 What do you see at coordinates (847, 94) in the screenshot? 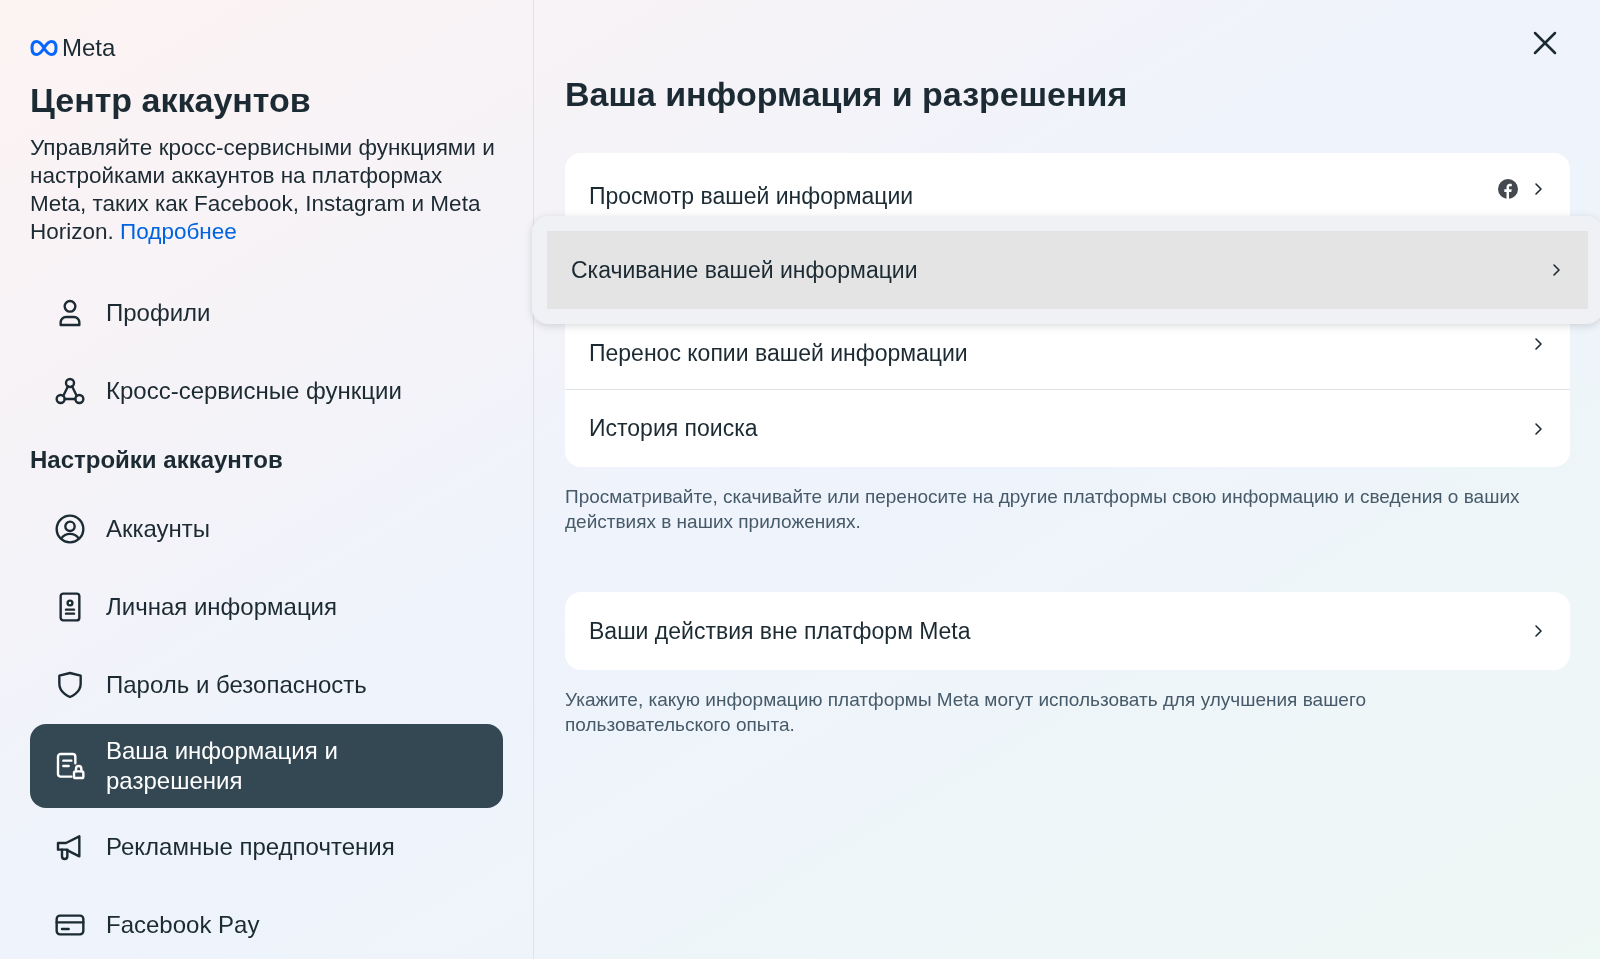
I see `section-title: Ваша информация и разрешения` at bounding box center [847, 94].